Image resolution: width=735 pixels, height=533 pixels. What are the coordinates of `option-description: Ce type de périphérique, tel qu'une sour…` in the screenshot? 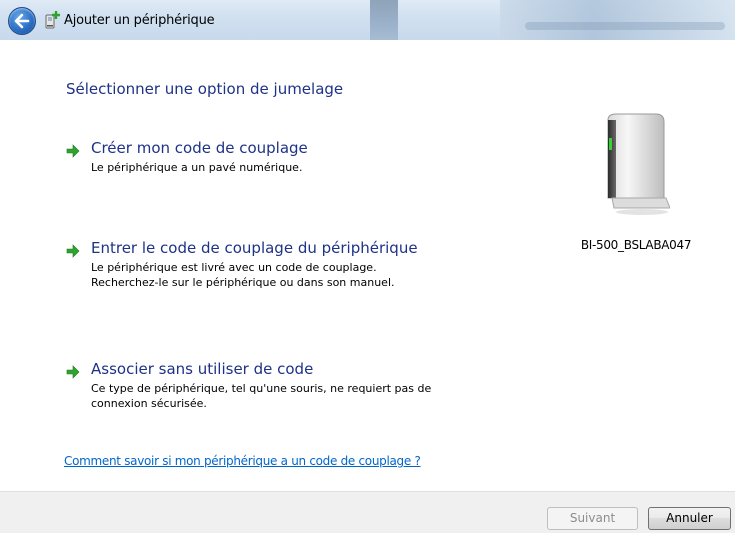 It's located at (311, 396).